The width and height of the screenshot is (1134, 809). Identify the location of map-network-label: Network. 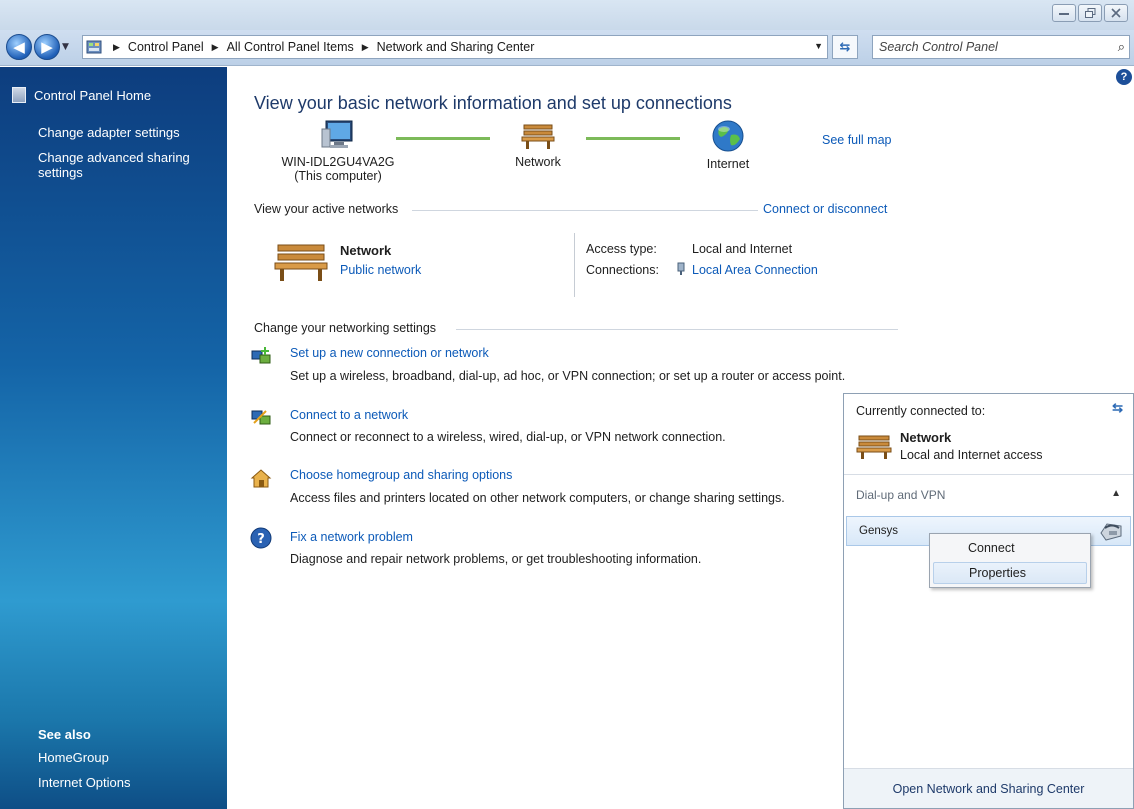
(538, 162).